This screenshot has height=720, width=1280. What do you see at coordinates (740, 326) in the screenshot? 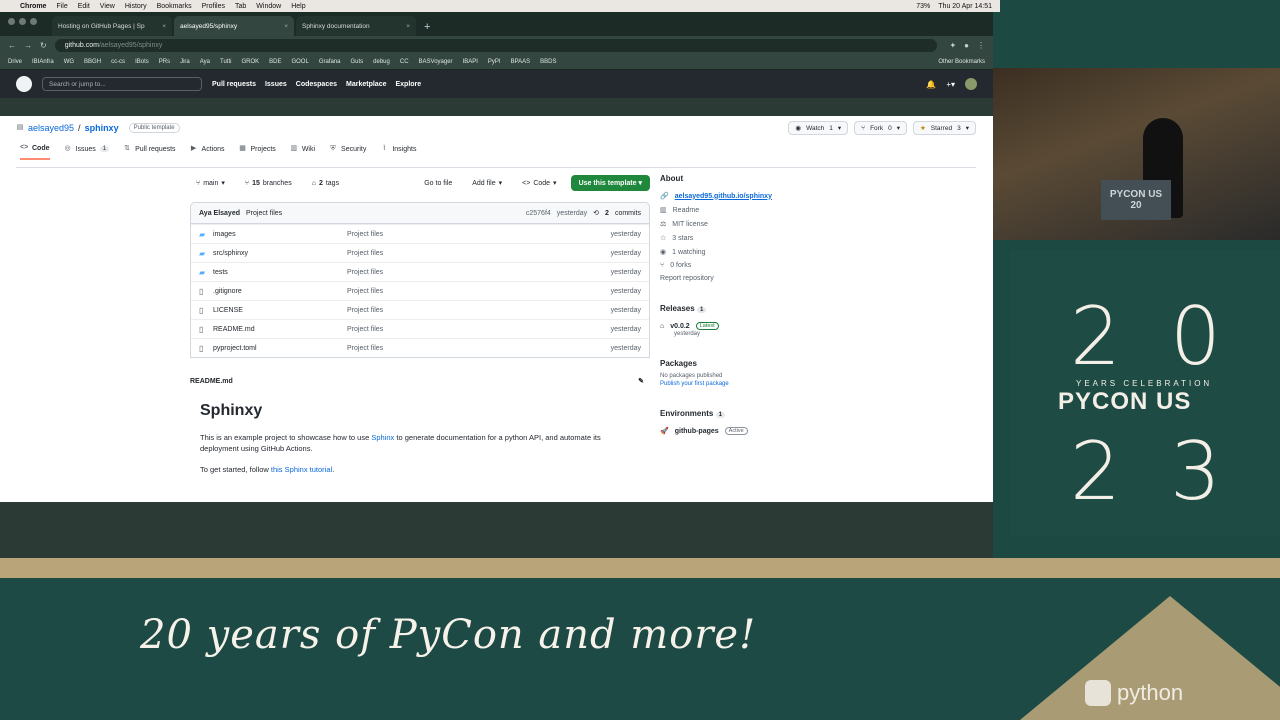
I see `release-item: ⌂ v0.0.2 Latest` at bounding box center [740, 326].